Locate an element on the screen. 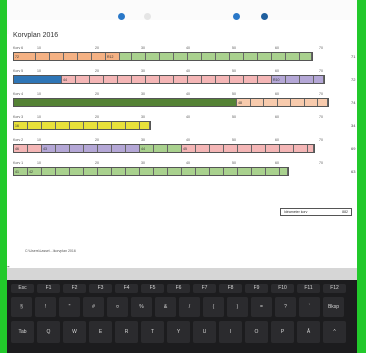 The image size is (366, 353). keyboard-key: ? is located at coordinates (285, 307).